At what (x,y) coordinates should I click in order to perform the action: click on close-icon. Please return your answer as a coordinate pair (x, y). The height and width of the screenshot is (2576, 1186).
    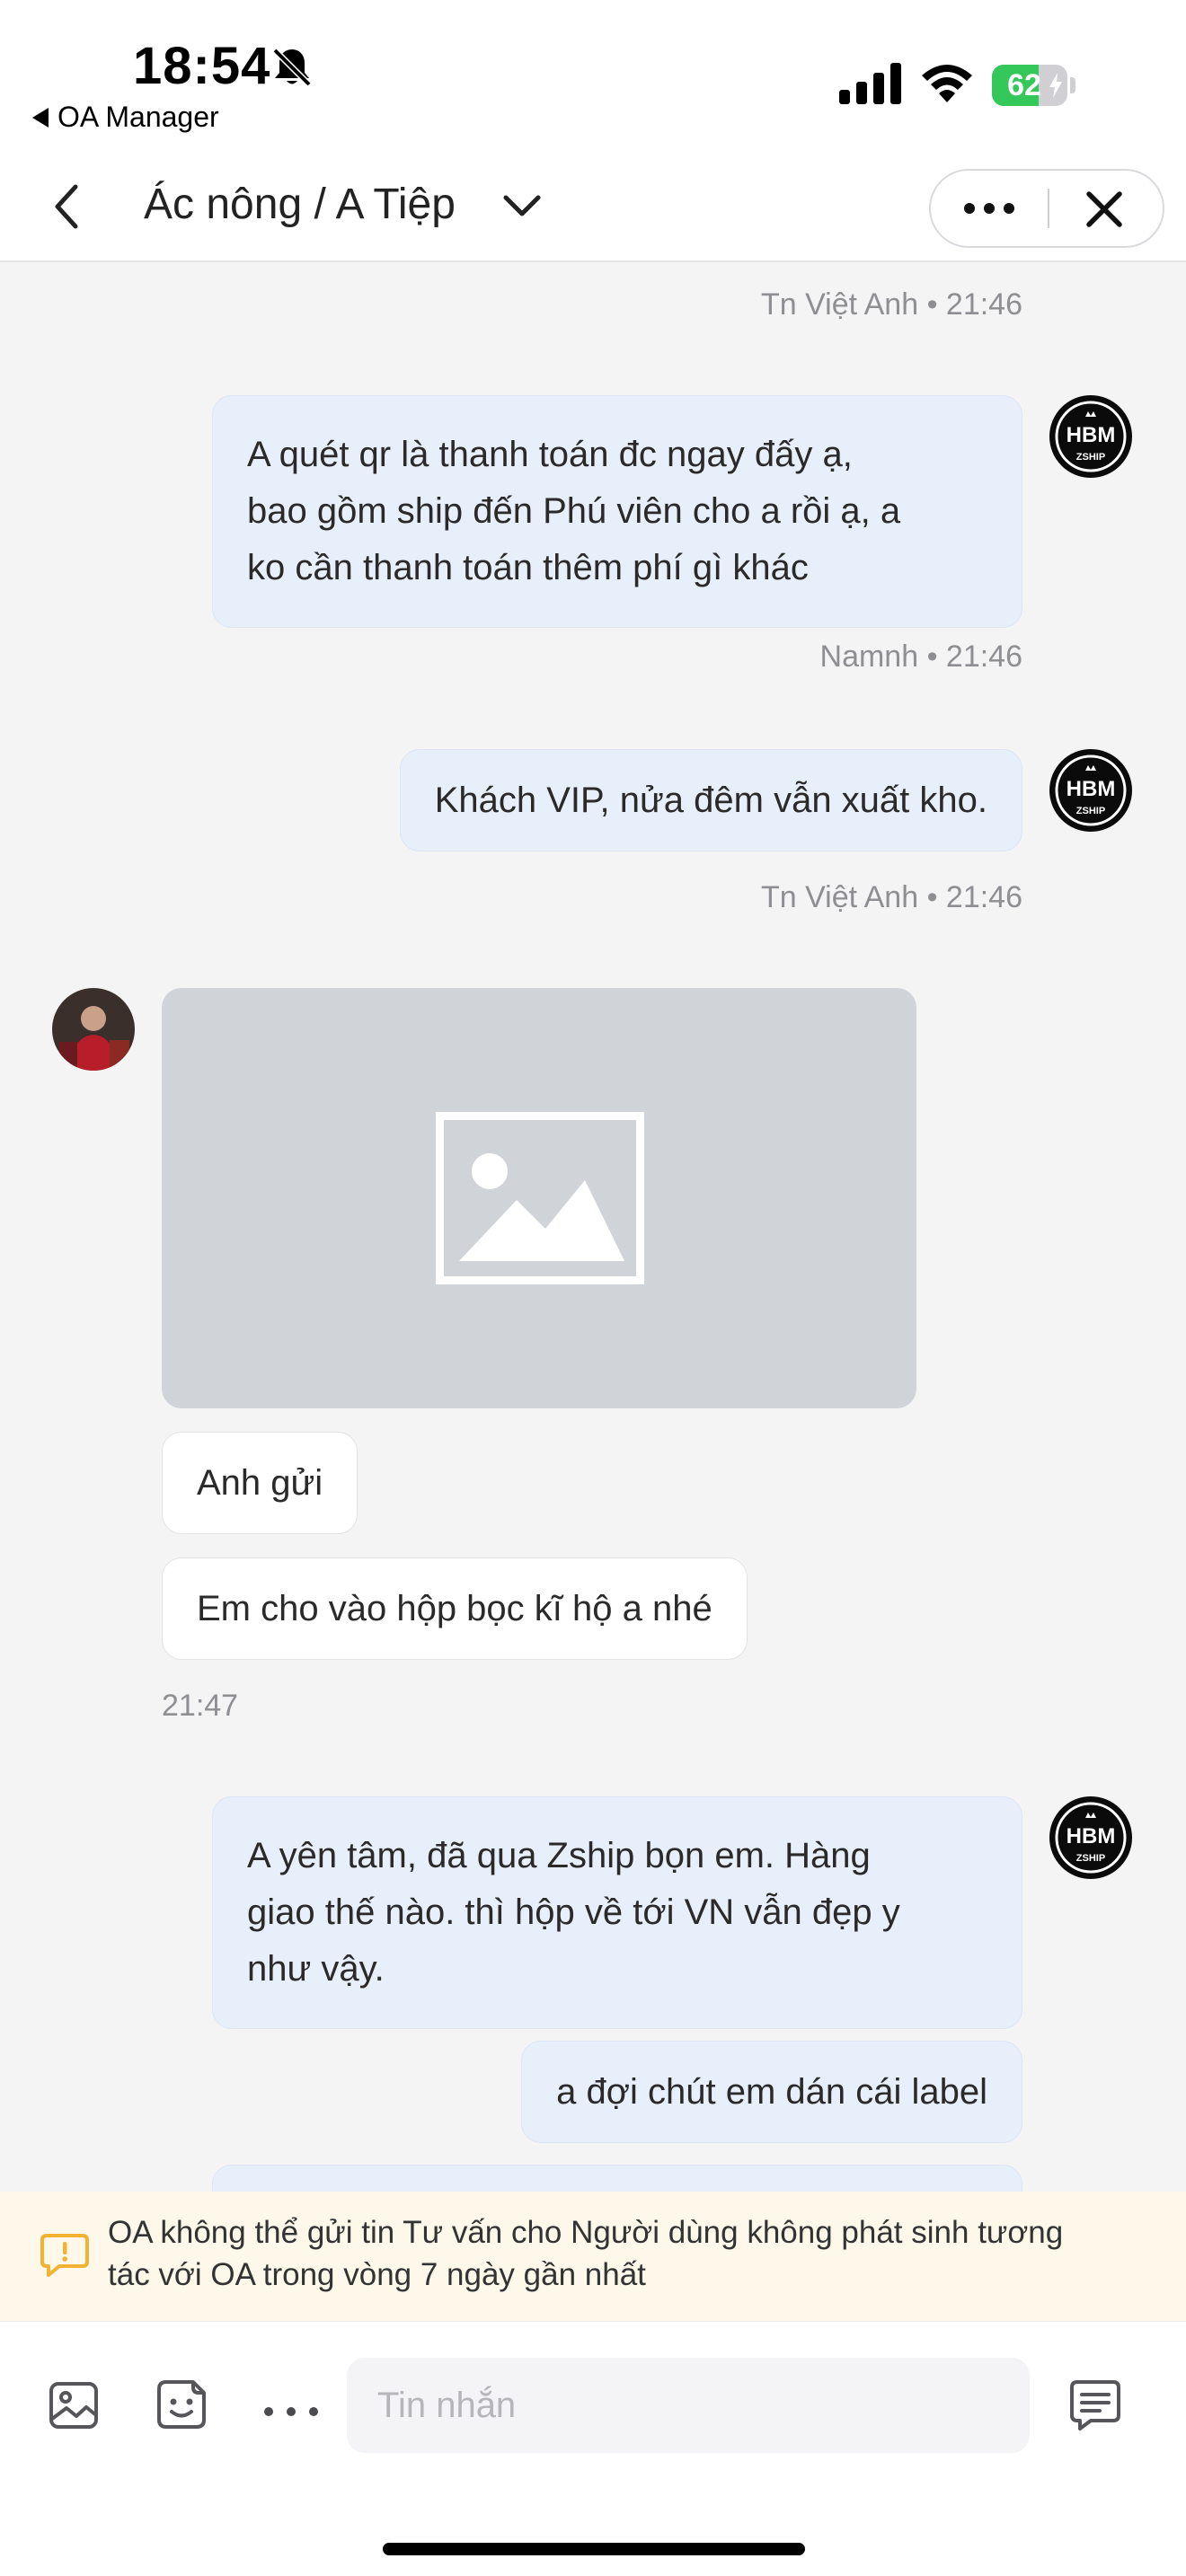
    Looking at the image, I should click on (1104, 209).